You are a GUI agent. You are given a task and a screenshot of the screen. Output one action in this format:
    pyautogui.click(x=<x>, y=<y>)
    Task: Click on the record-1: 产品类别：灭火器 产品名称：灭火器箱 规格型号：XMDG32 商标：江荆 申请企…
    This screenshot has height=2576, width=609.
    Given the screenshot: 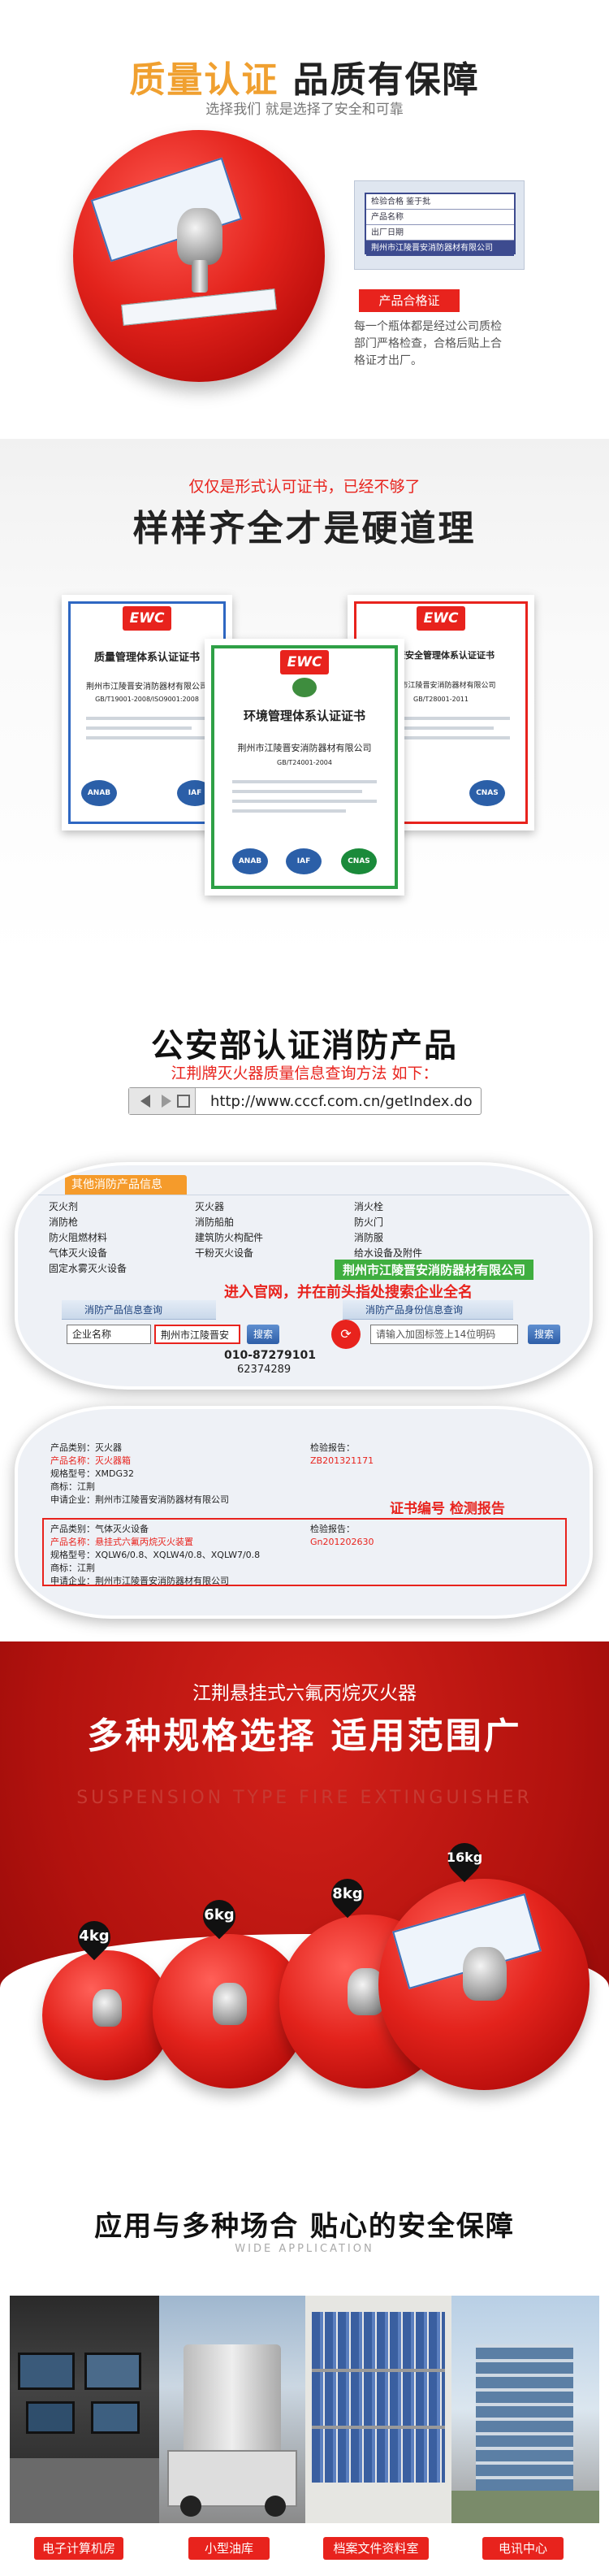 What is the action you would take?
    pyautogui.click(x=139, y=1473)
    